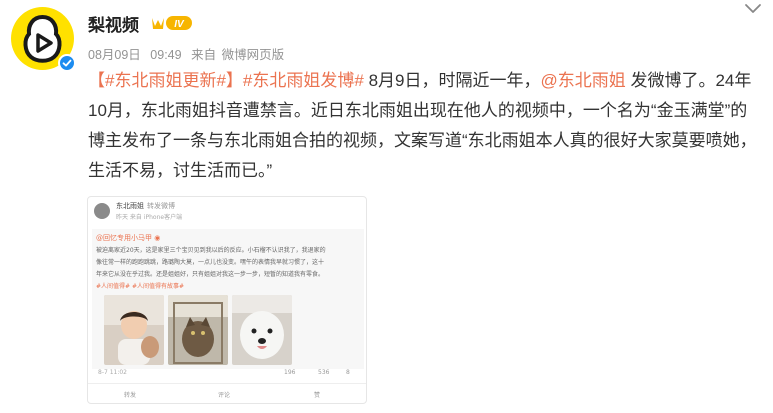  I want to click on author-avatar, so click(43, 39).